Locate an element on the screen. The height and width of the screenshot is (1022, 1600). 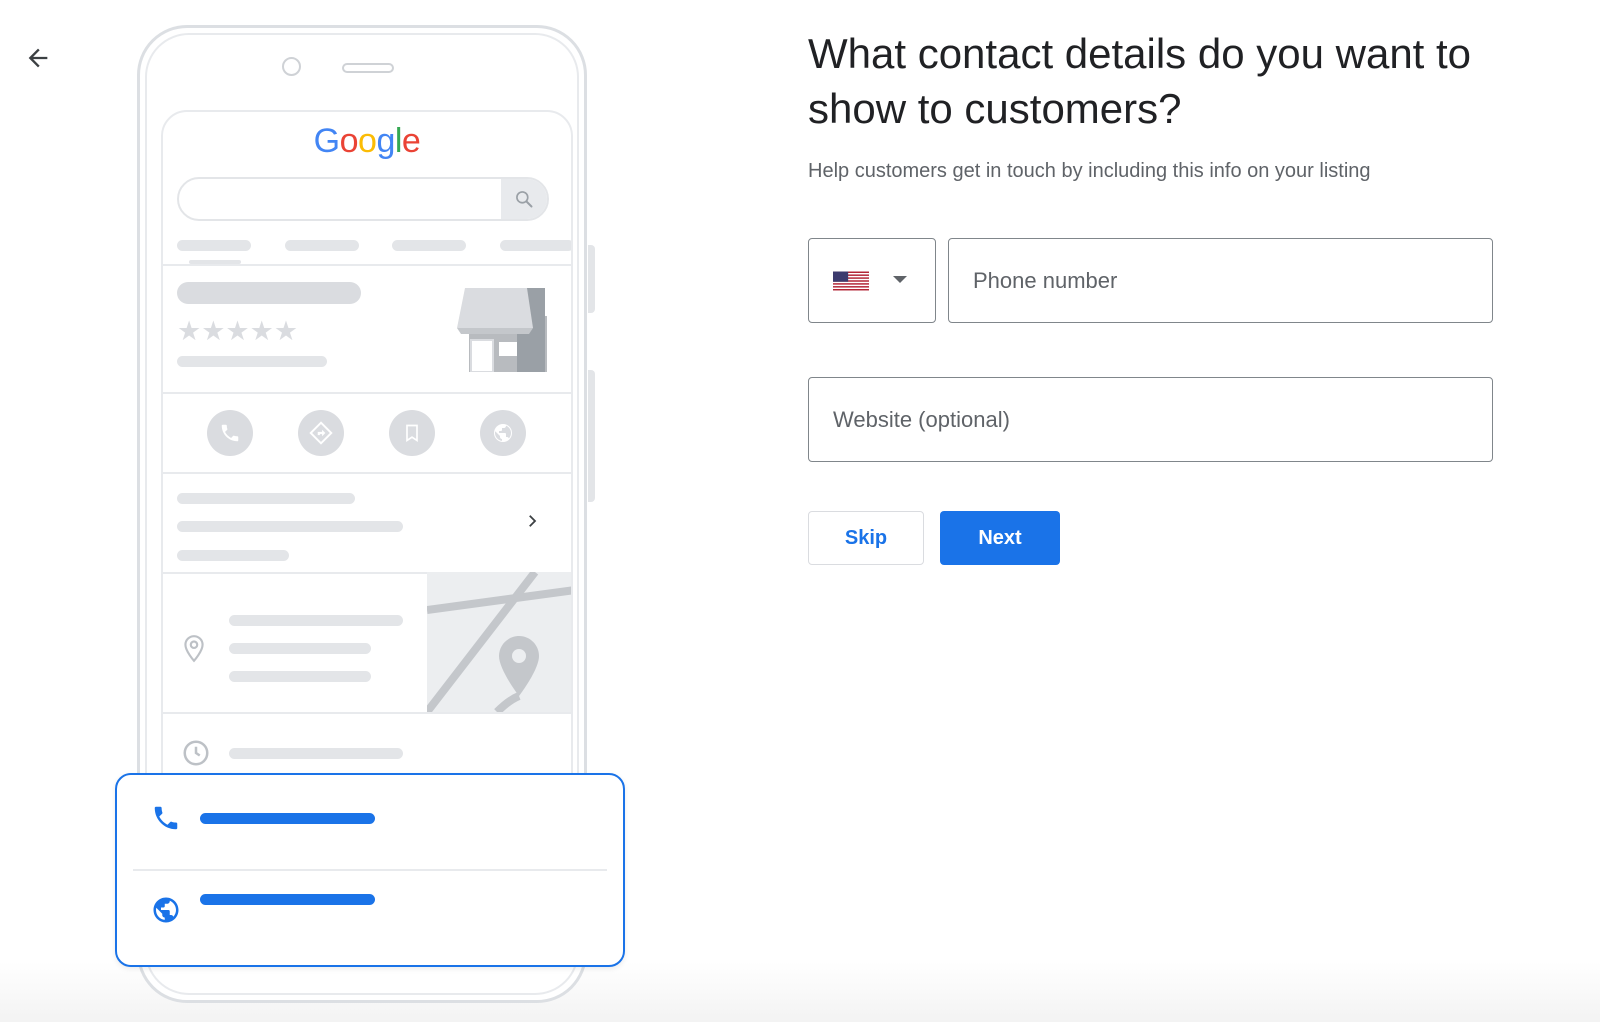
map-thumbnail is located at coordinates (499, 642).